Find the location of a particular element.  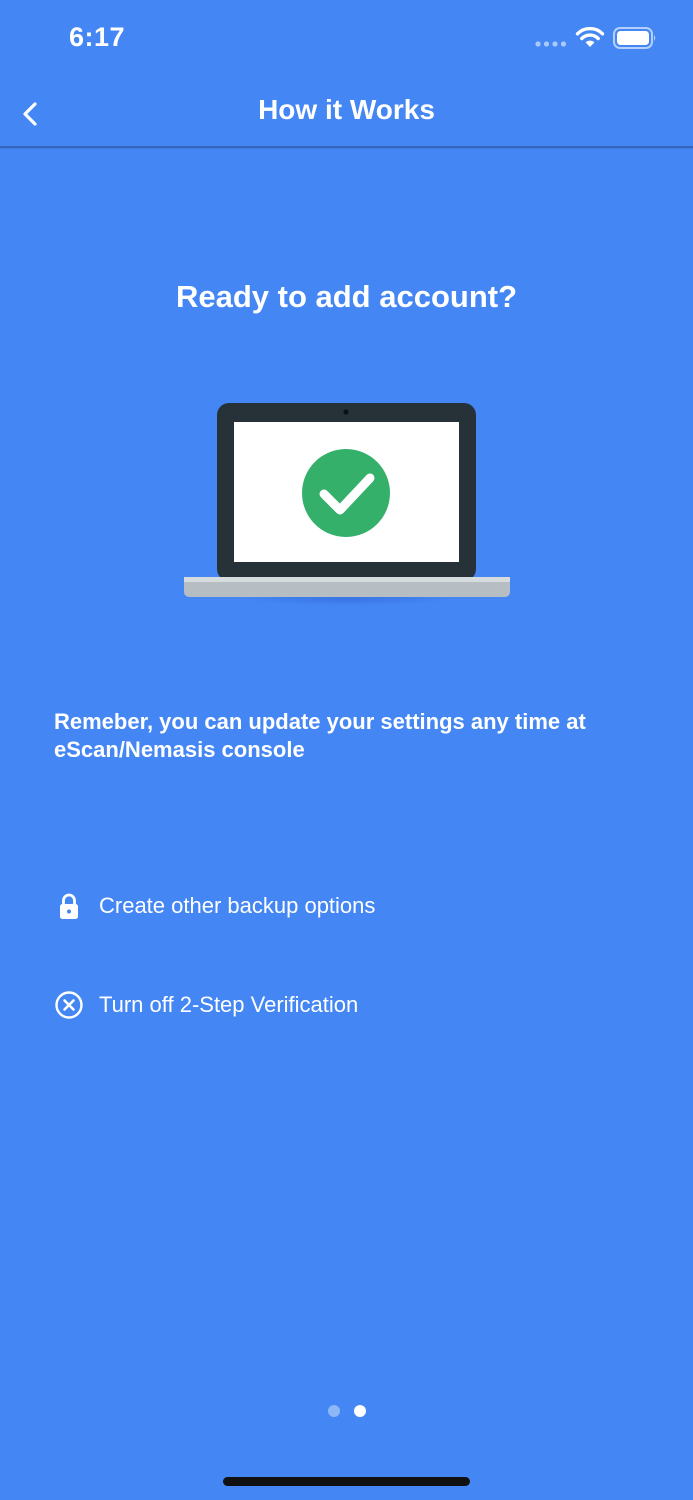

option-label: Create other backup options is located at coordinates (237, 905).